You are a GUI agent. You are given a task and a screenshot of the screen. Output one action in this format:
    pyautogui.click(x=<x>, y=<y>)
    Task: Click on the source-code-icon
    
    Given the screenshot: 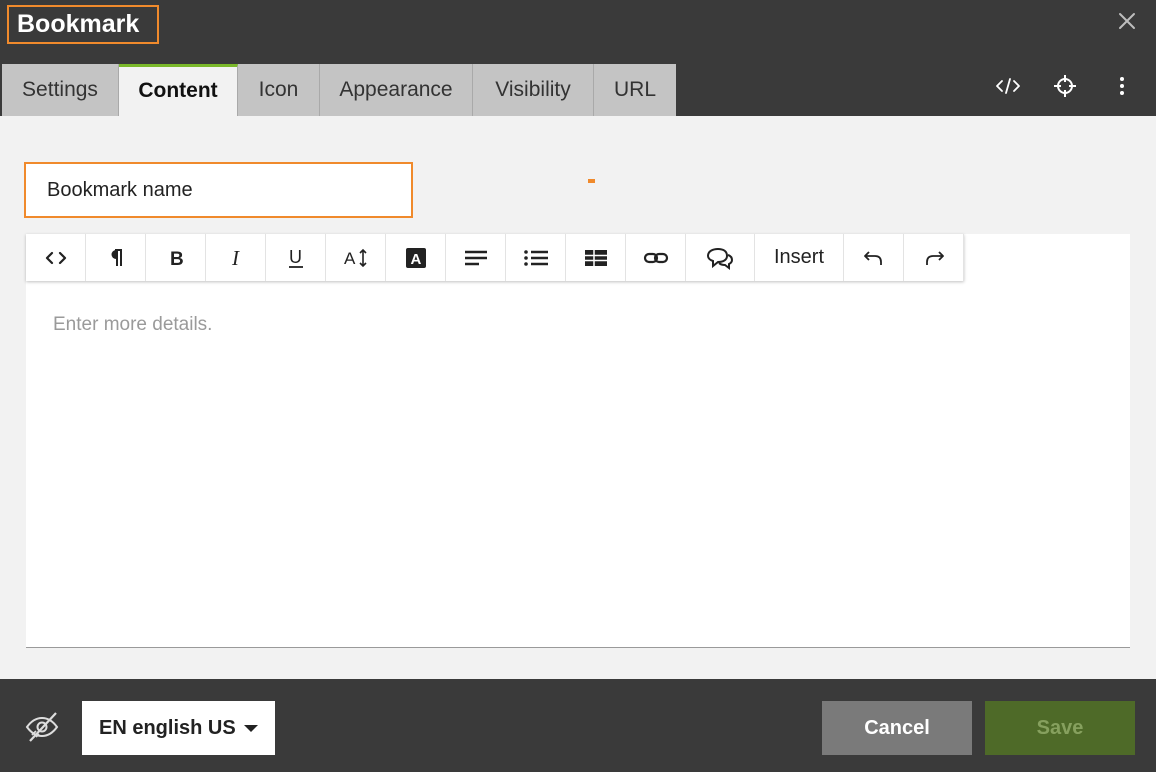 What is the action you would take?
    pyautogui.click(x=56, y=257)
    